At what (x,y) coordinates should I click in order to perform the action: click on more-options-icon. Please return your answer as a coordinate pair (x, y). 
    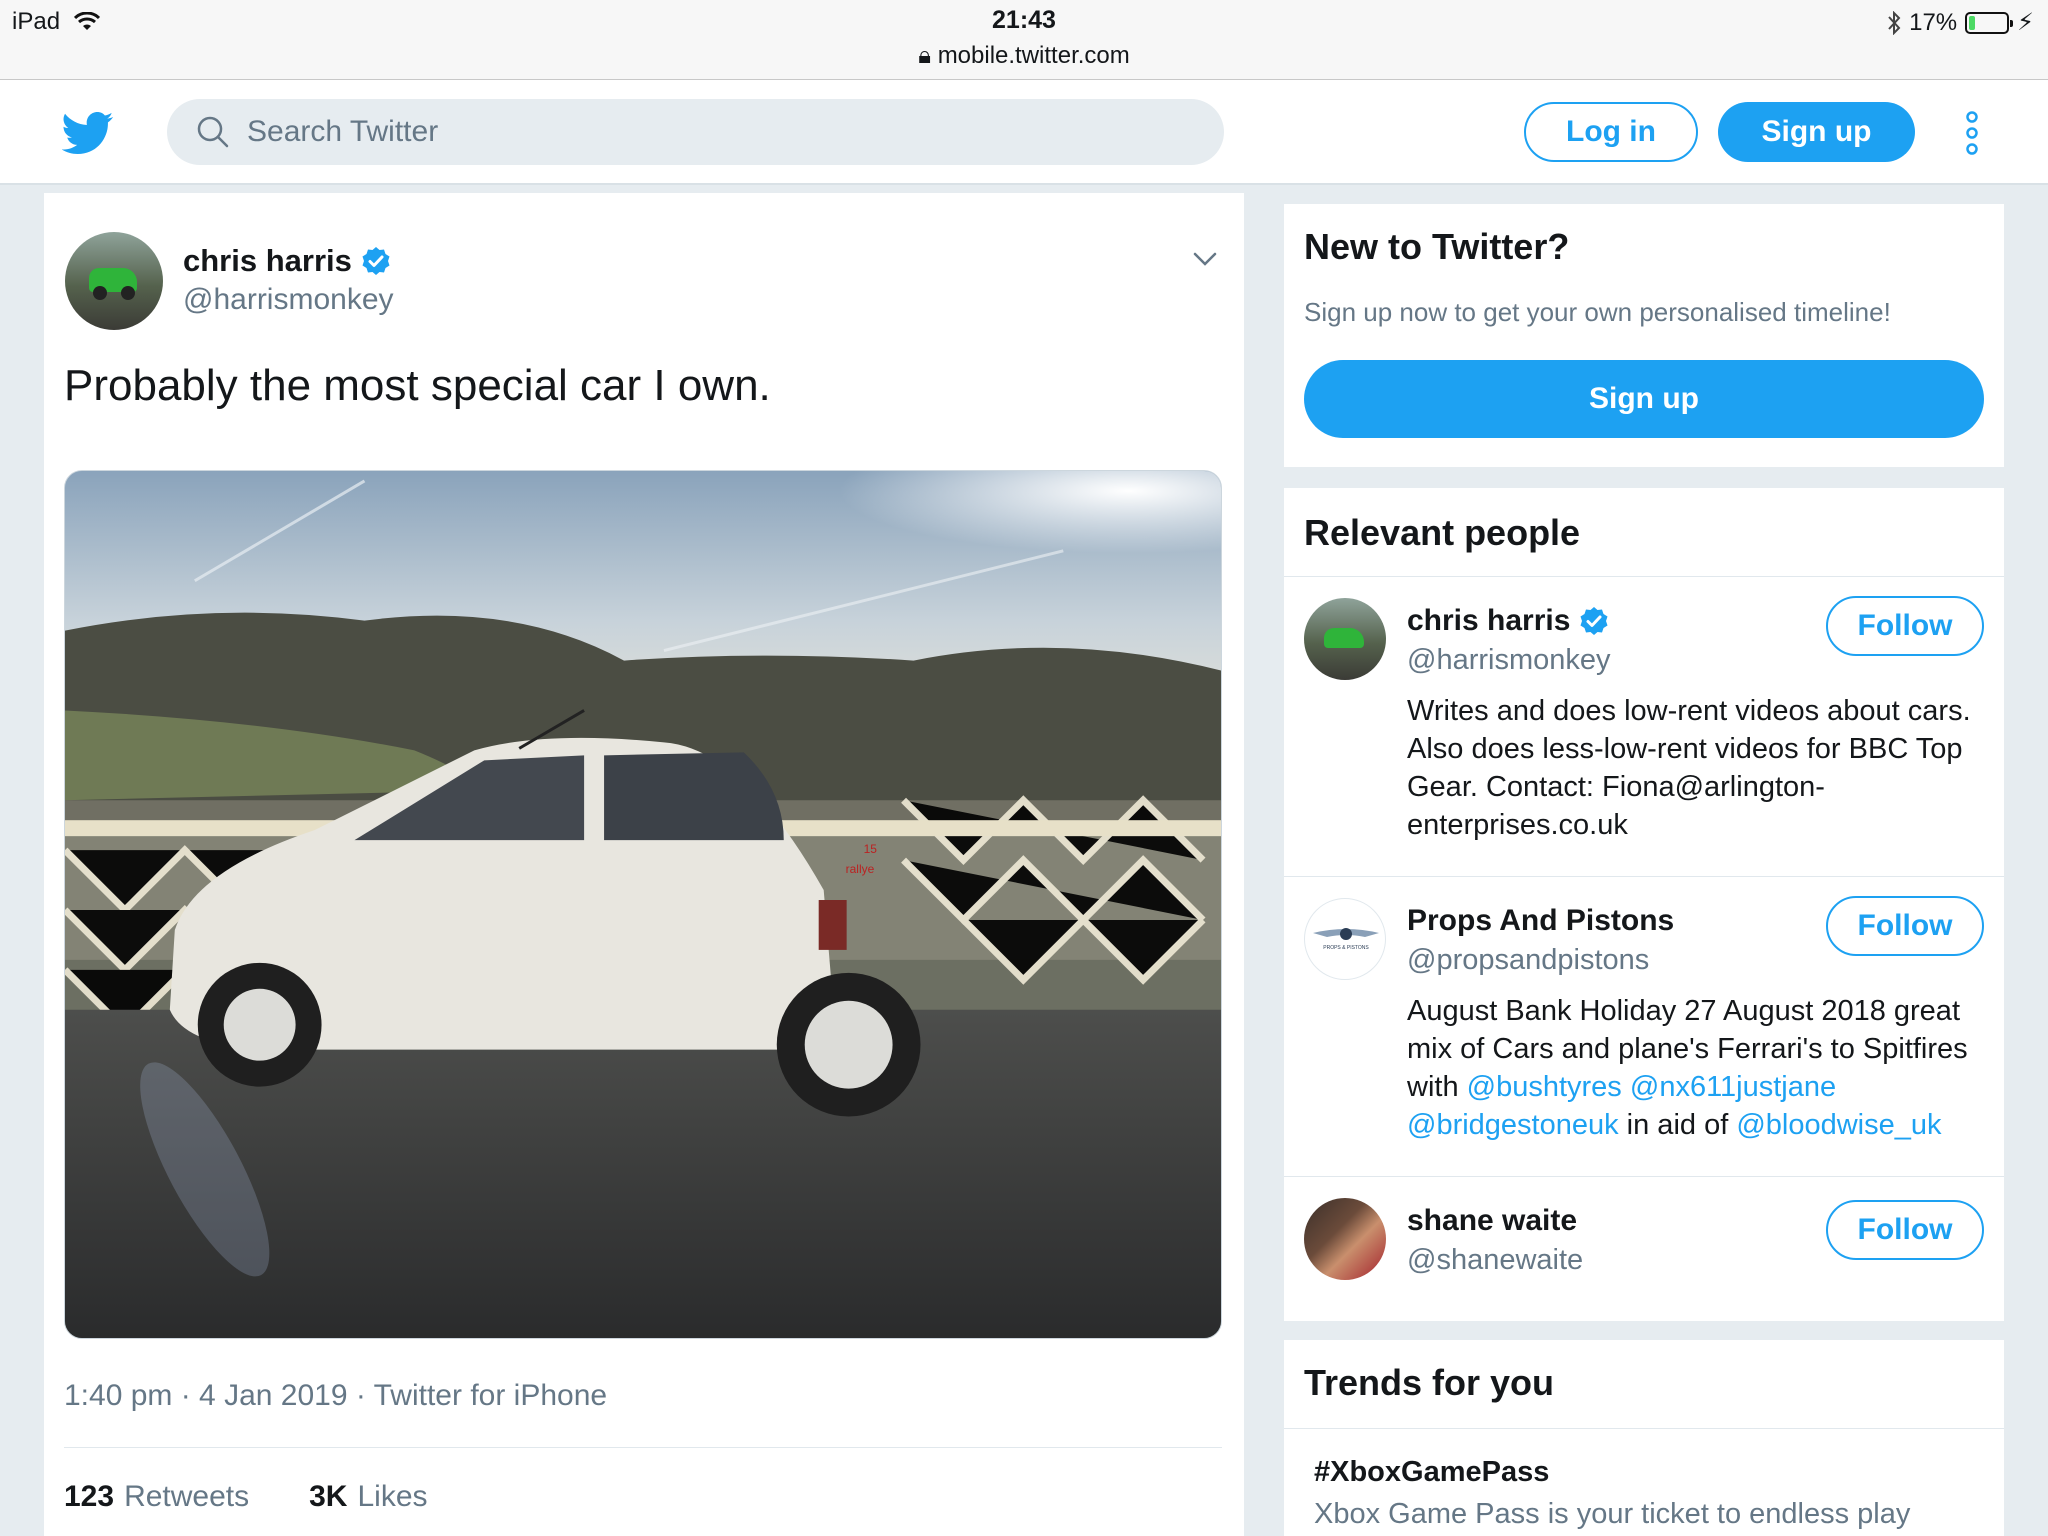
    Looking at the image, I should click on (1972, 133).